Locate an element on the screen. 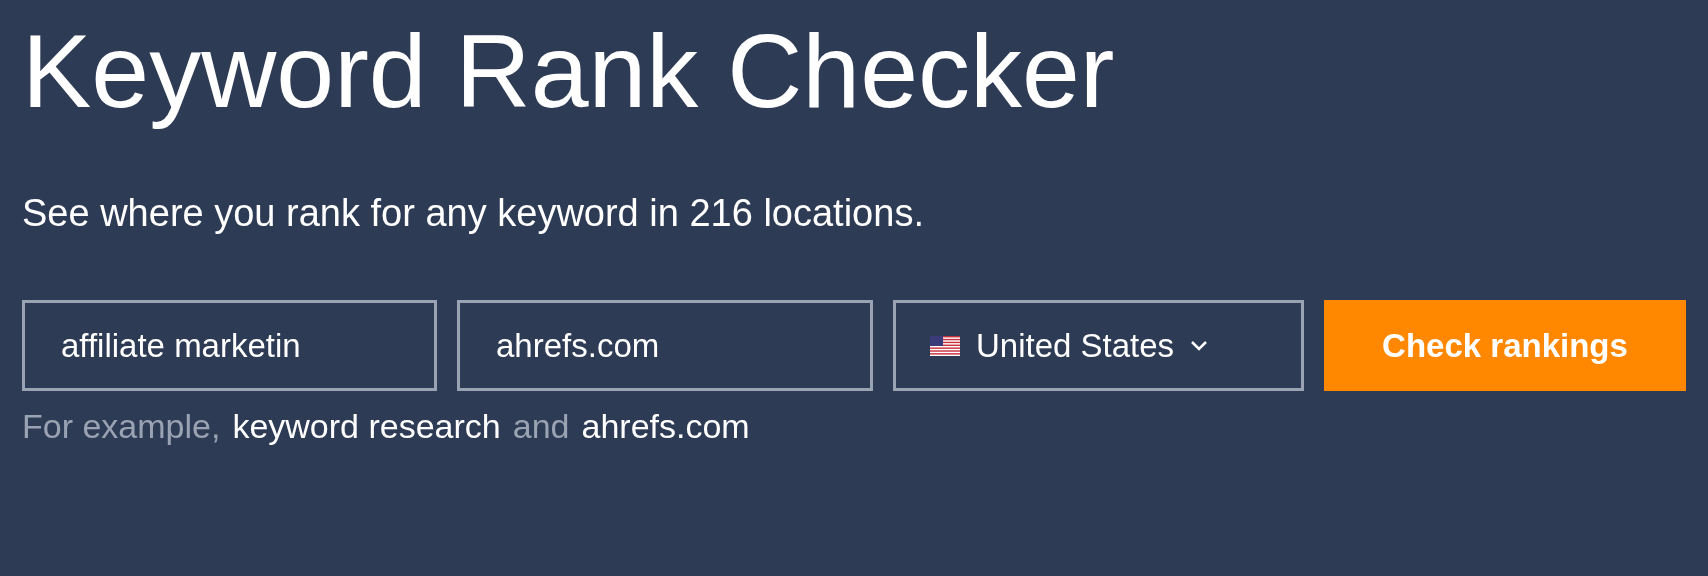 Image resolution: width=1708 pixels, height=576 pixels. keyword-input-field: affiliate marketin is located at coordinates (229, 345).